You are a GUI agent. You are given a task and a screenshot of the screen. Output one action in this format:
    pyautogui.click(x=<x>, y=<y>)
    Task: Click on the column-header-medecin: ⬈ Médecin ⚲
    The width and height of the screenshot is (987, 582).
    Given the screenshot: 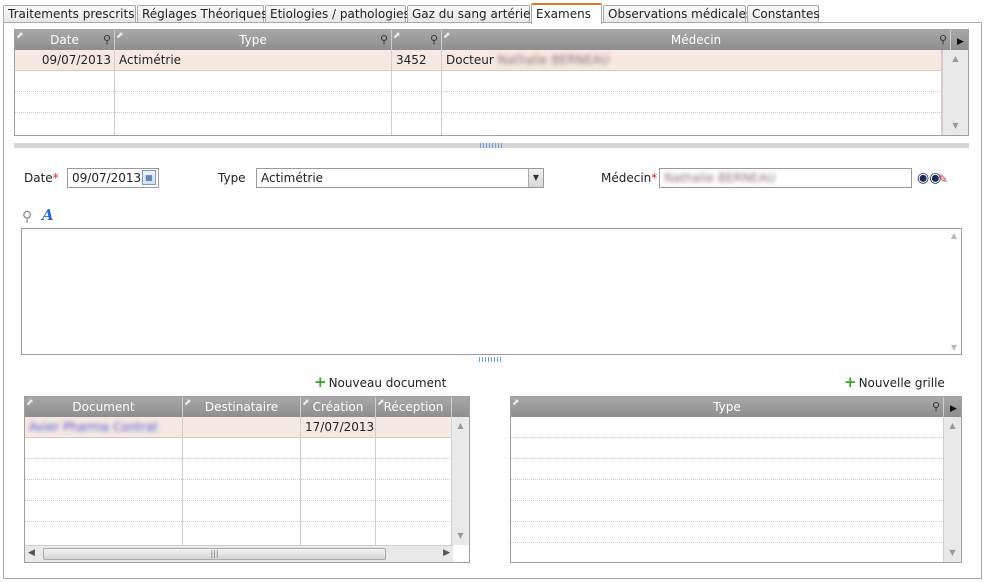 What is the action you would take?
    pyautogui.click(x=696, y=40)
    